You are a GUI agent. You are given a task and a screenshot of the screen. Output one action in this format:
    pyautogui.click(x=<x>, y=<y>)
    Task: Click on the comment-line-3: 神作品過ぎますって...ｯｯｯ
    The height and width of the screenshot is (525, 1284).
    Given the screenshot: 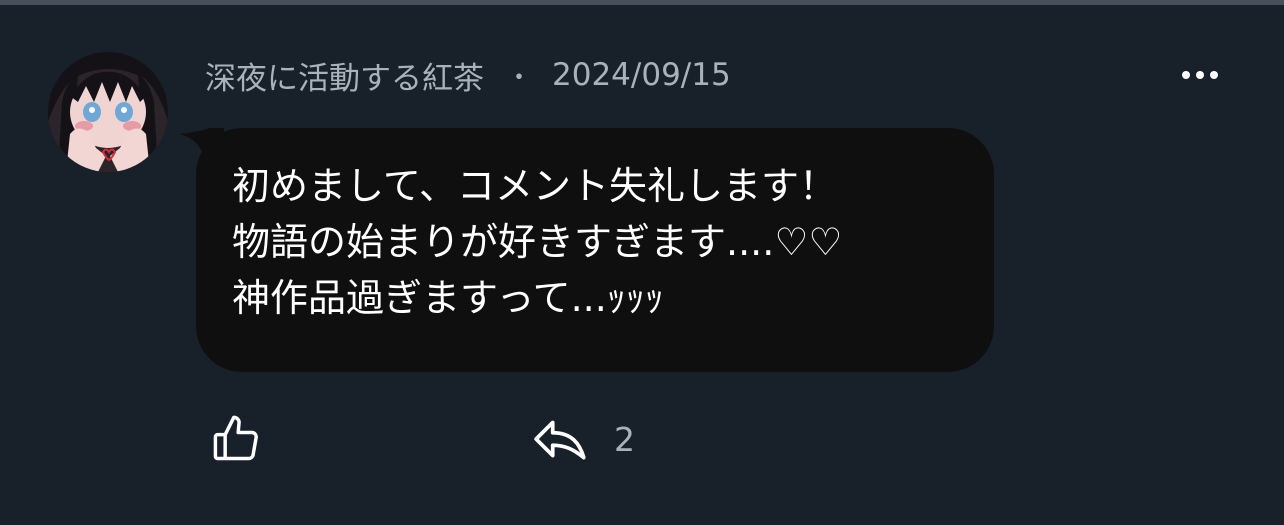 What is the action you would take?
    pyautogui.click(x=448, y=298)
    